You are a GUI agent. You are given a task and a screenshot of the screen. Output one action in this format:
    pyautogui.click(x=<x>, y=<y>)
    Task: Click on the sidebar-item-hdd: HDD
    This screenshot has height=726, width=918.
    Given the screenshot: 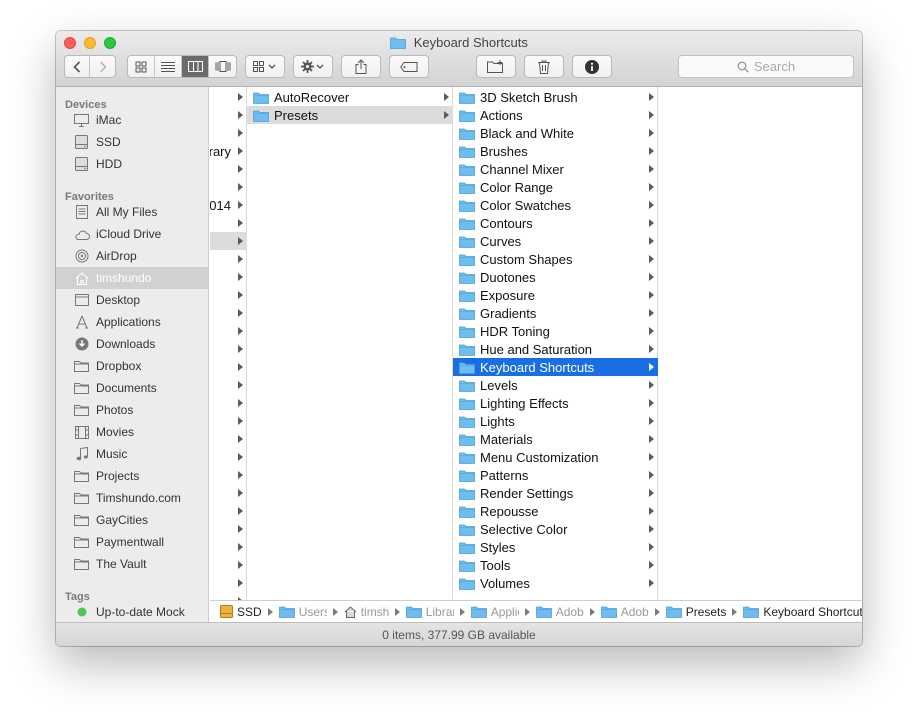 What is the action you would take?
    pyautogui.click(x=132, y=164)
    